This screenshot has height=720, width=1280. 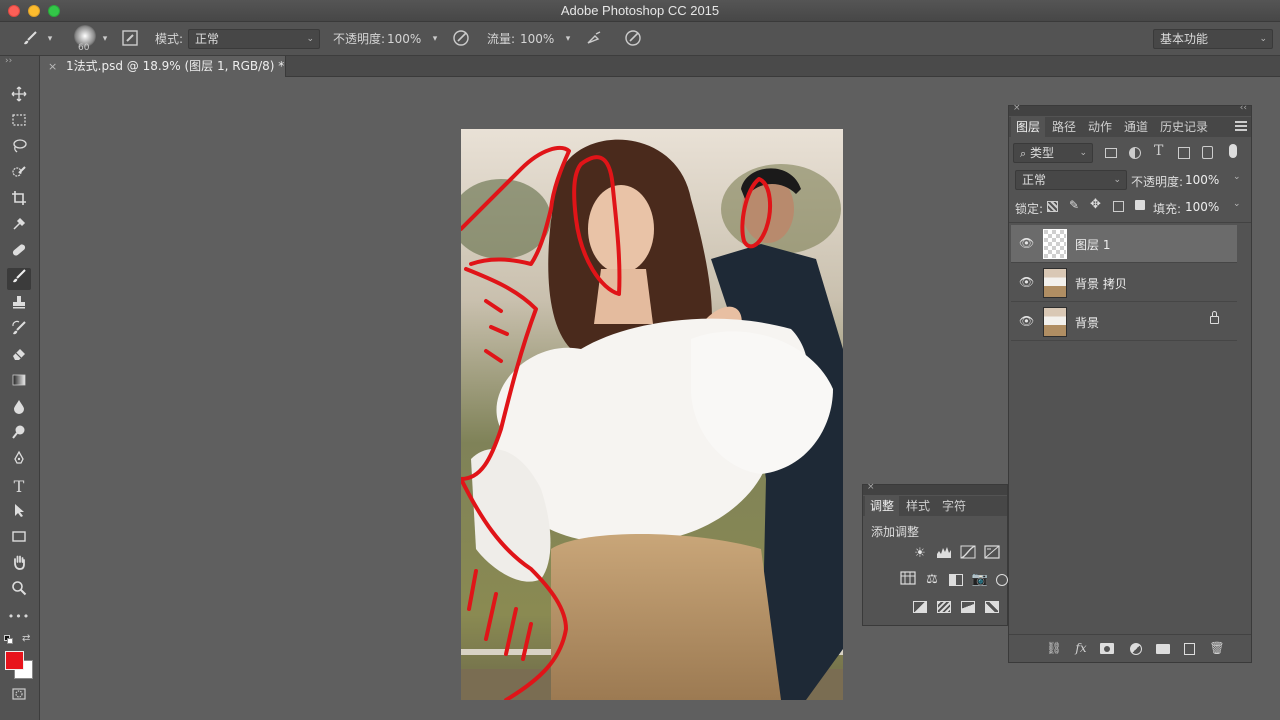 What do you see at coordinates (19, 565) in the screenshot?
I see `hand-icon` at bounding box center [19, 565].